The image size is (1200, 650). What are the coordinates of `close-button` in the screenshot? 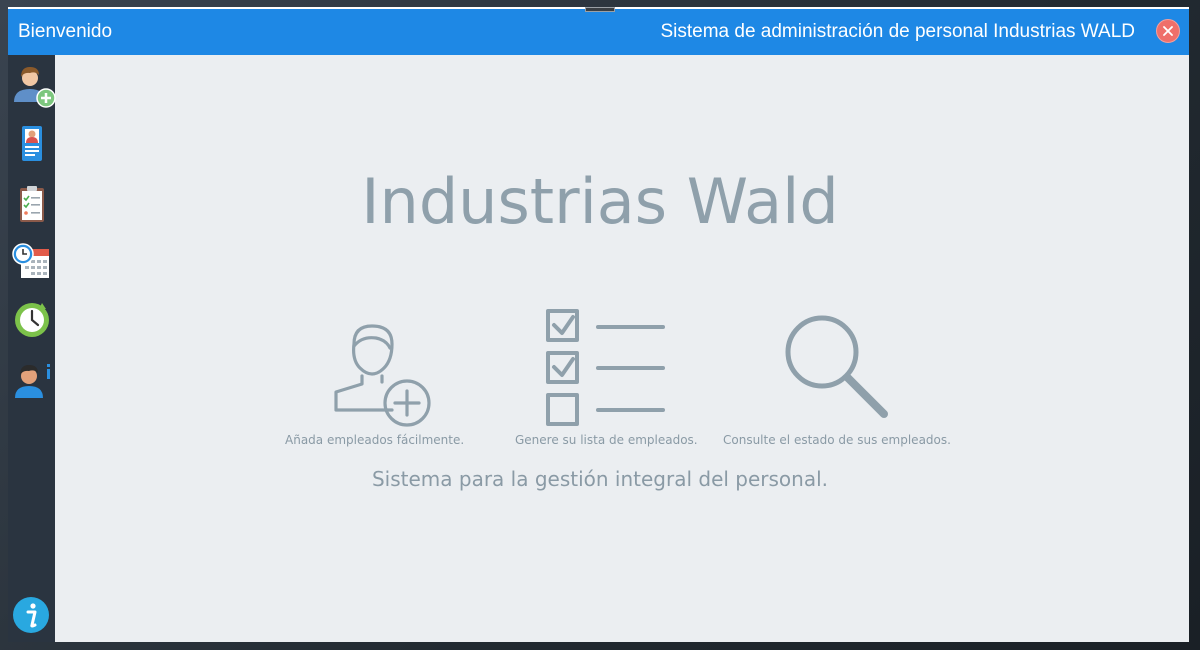 It's located at (1168, 31).